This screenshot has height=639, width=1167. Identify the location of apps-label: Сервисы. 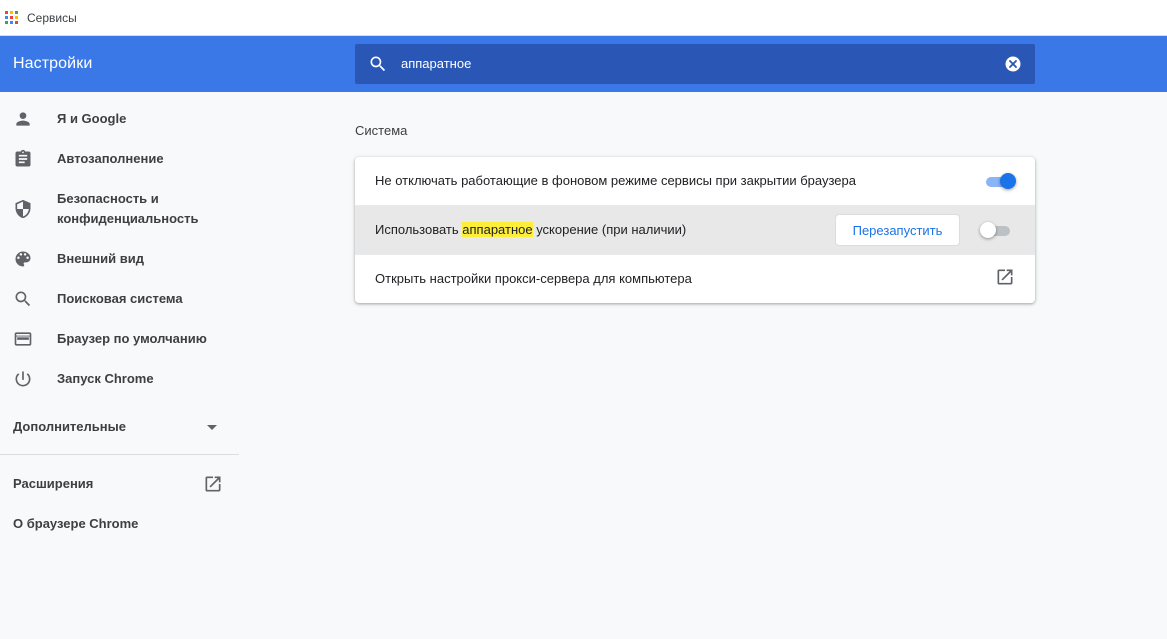
(52, 18).